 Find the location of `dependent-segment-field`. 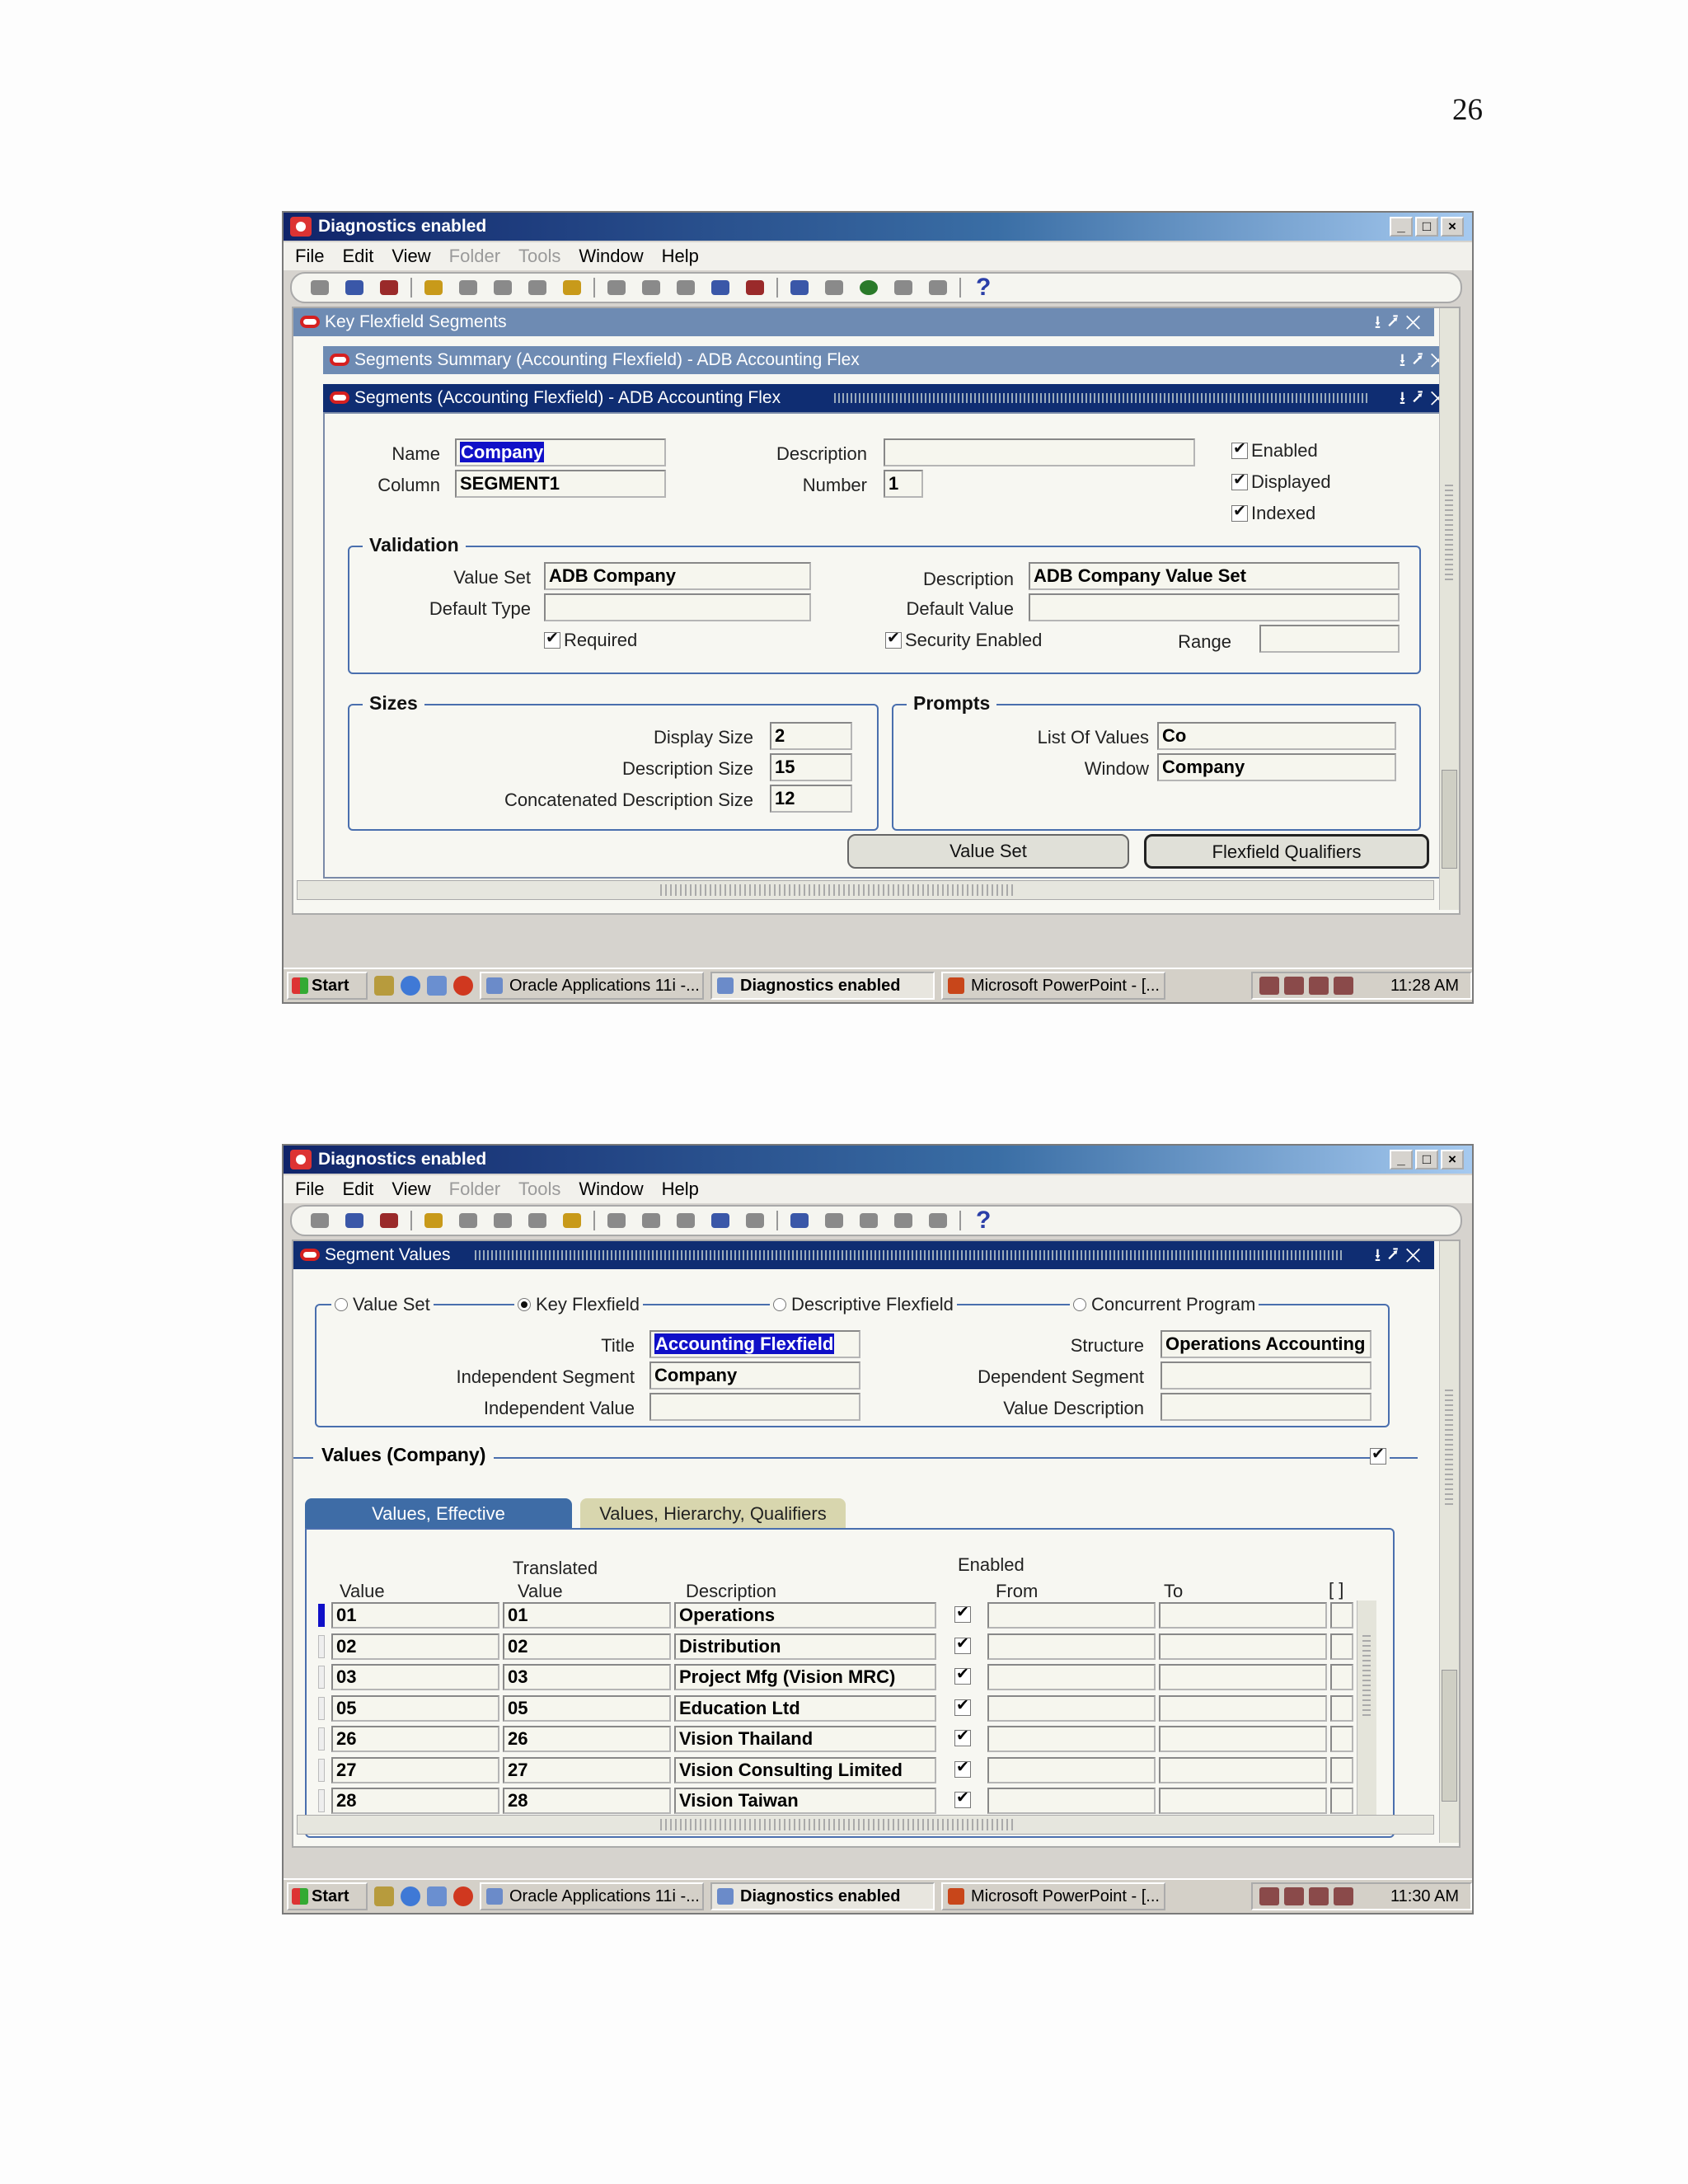

dependent-segment-field is located at coordinates (1266, 1375).